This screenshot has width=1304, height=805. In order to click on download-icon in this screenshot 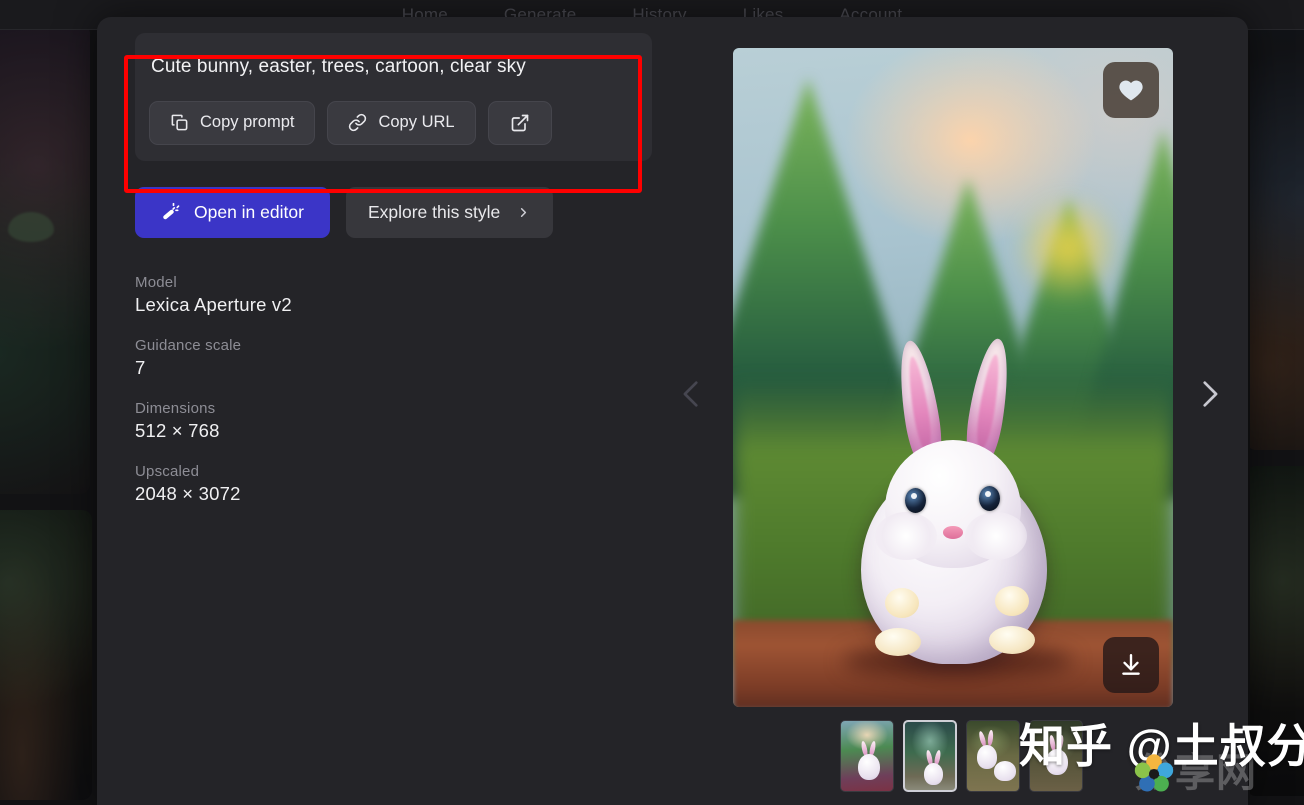, I will do `click(1131, 665)`.